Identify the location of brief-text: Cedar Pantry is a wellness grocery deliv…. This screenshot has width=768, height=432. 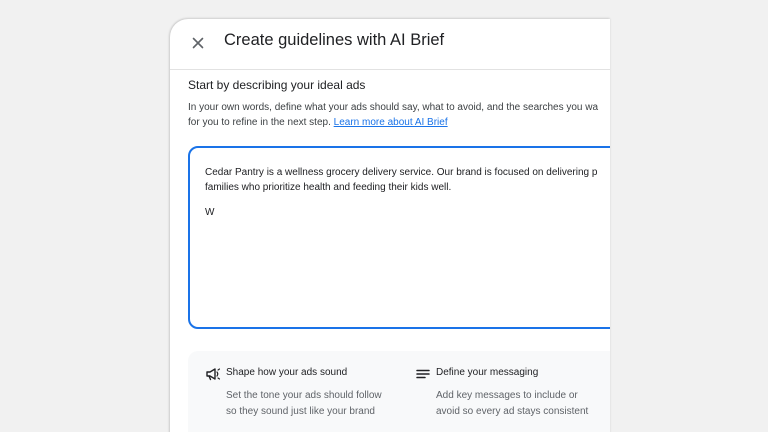
(401, 180).